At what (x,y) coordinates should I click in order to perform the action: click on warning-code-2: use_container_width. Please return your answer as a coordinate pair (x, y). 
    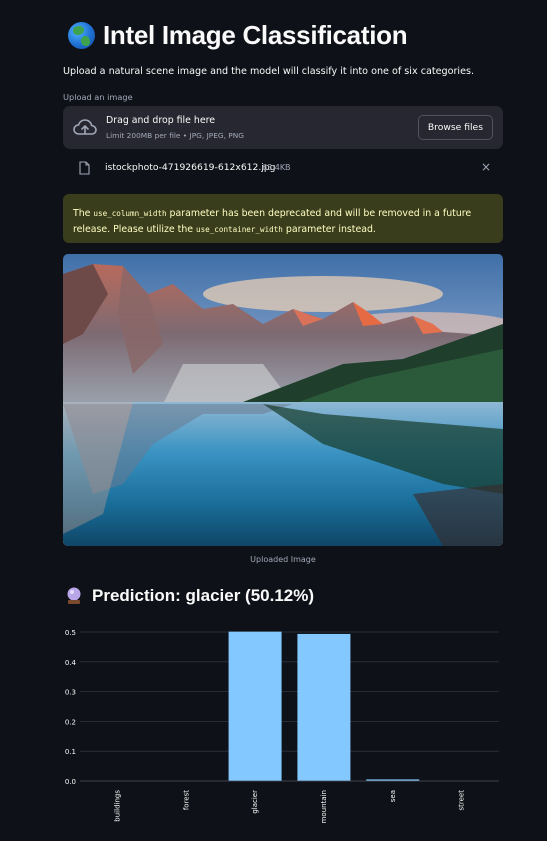
    Looking at the image, I should click on (239, 229).